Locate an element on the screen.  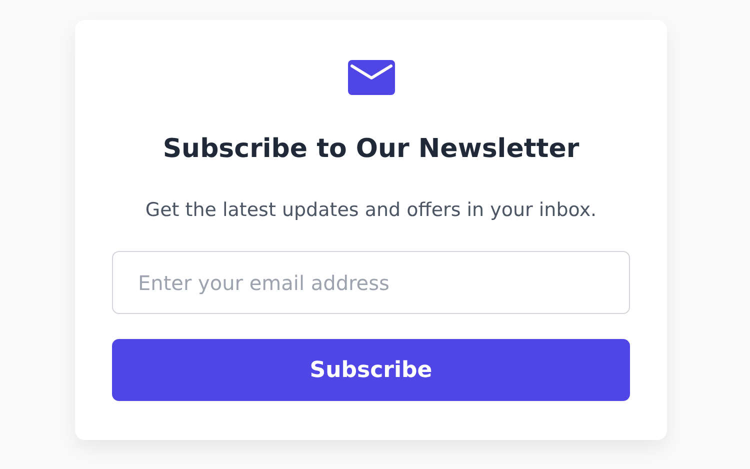
newsletter-title: Subscribe to Our Newsletter is located at coordinates (371, 149).